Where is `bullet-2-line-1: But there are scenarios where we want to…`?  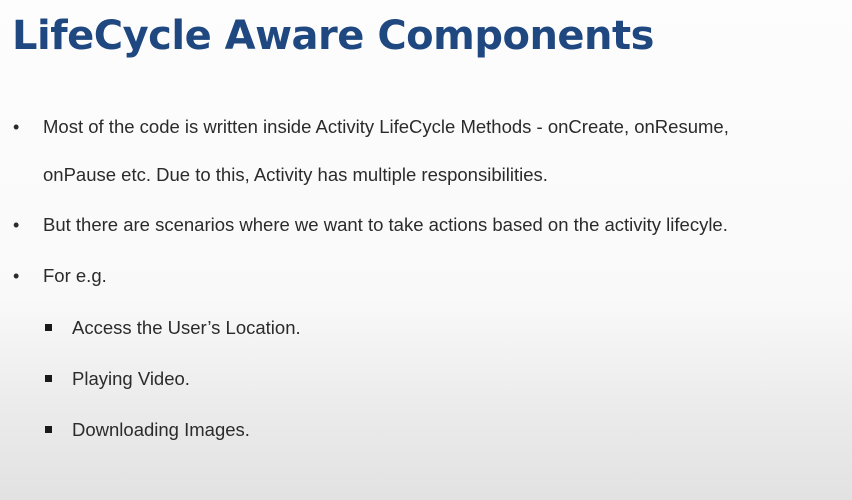 bullet-2-line-1: But there are scenarios where we want to… is located at coordinates (385, 224).